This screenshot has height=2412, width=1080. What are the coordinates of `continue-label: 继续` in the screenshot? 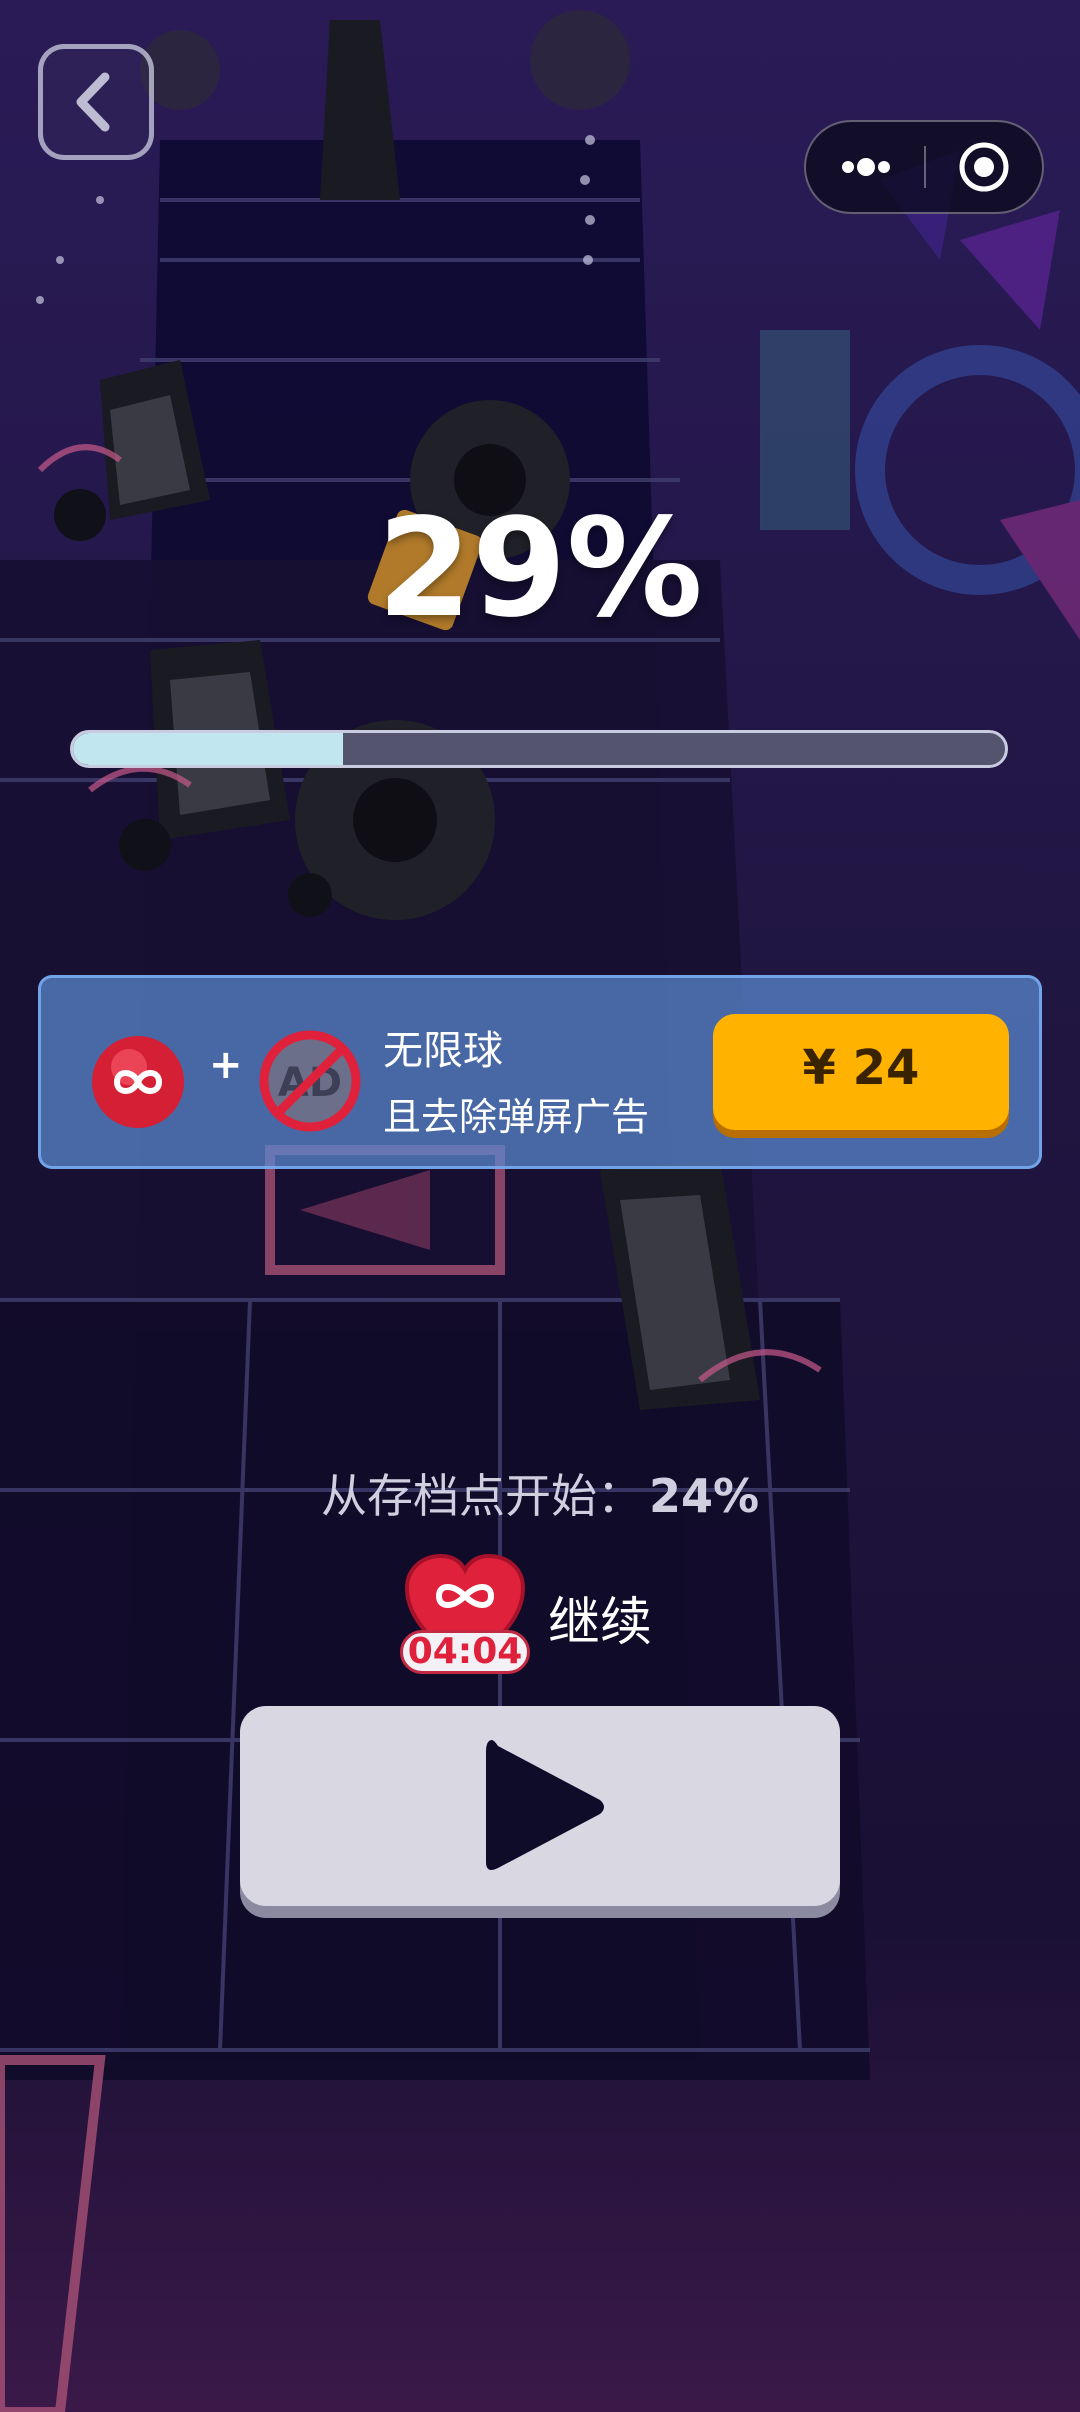 It's located at (600, 1617).